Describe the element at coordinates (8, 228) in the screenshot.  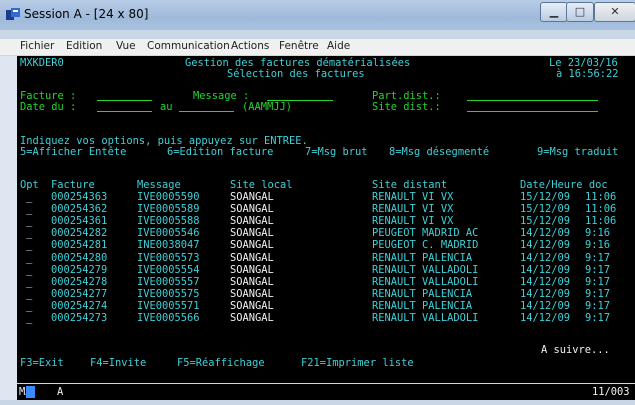
I see `window-left-frame` at that location.